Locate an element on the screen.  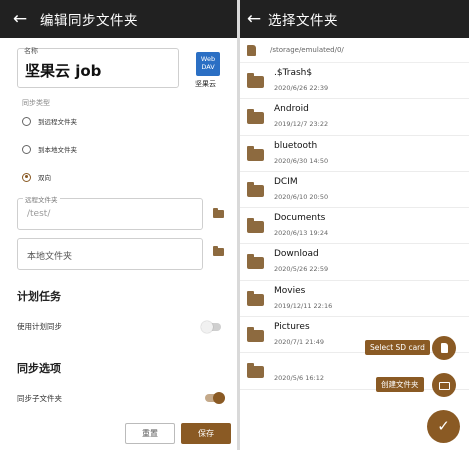
provider-label: 坚果云 is located at coordinates (205, 84).